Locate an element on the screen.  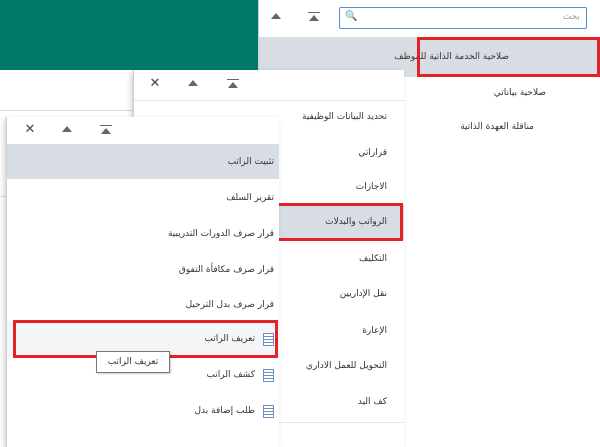
menu-item-label: قراراتي is located at coordinates (372, 153).